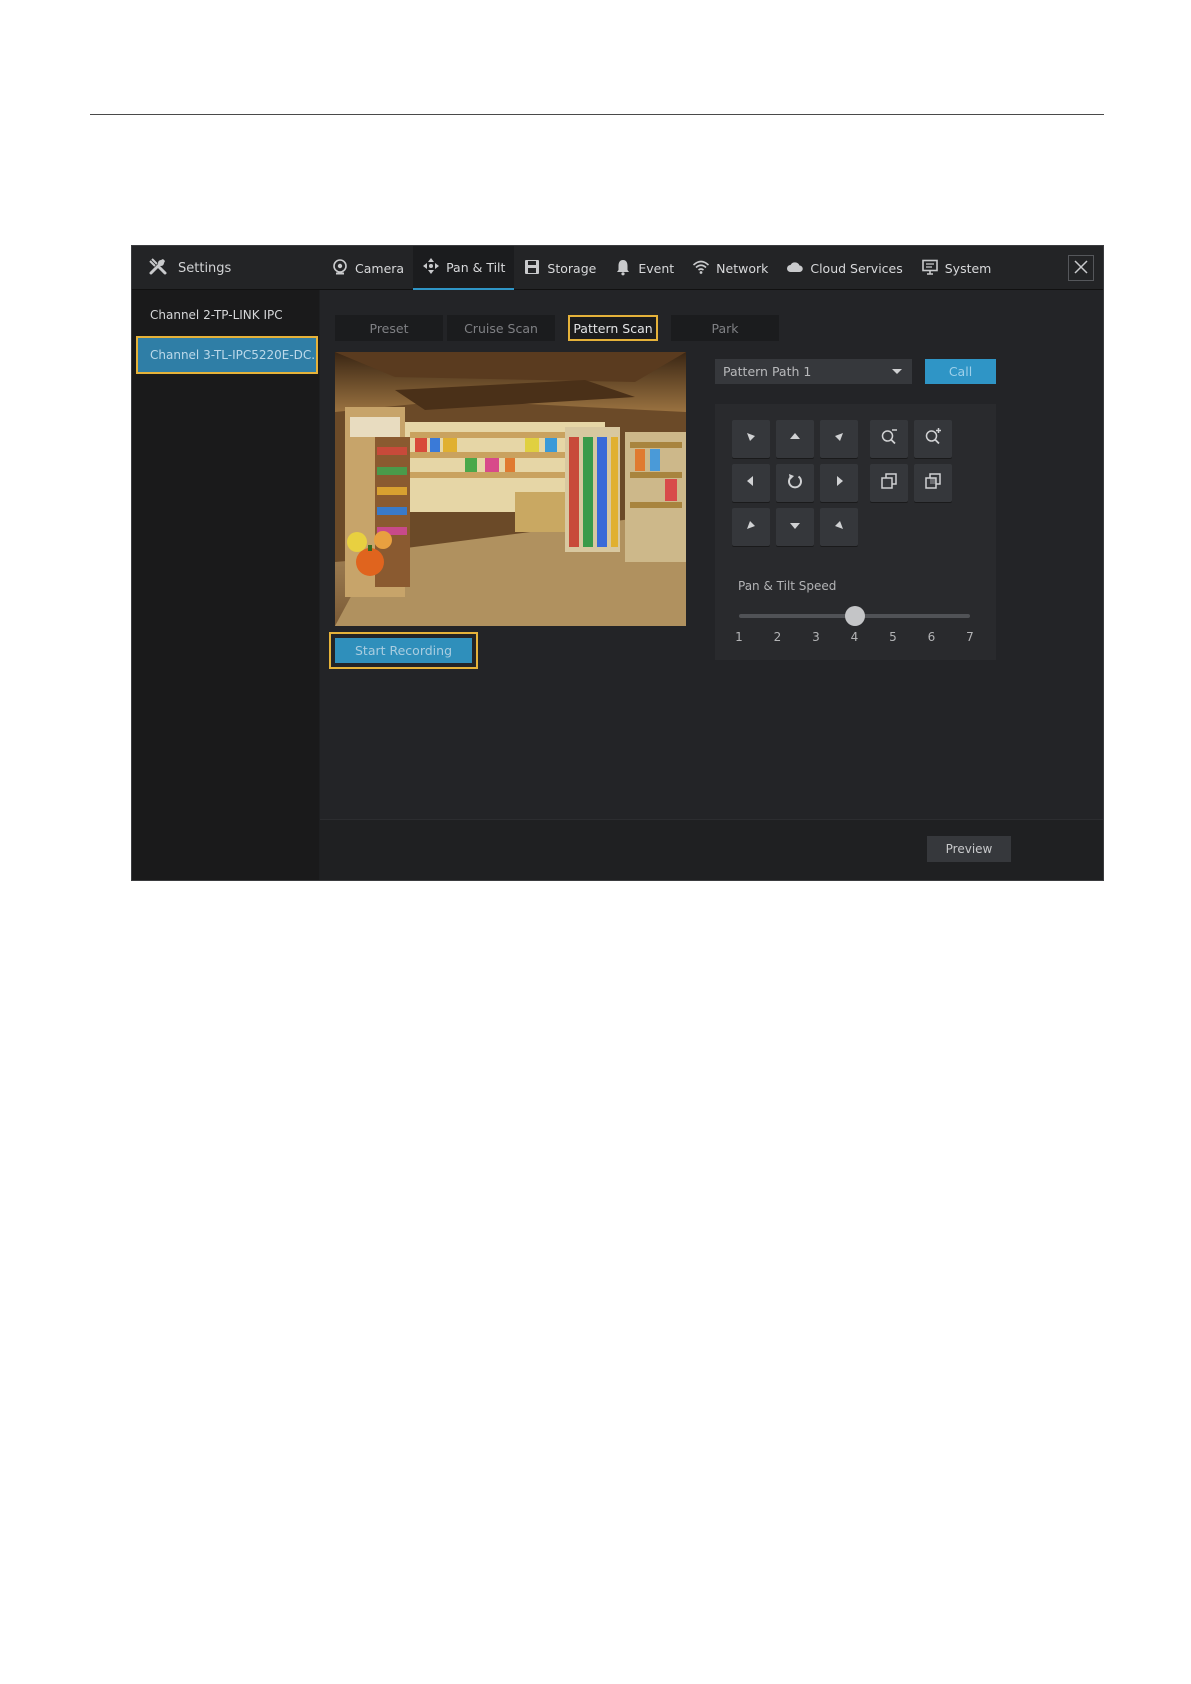 The width and height of the screenshot is (1191, 1684). I want to click on nav-network: Network, so click(730, 268).